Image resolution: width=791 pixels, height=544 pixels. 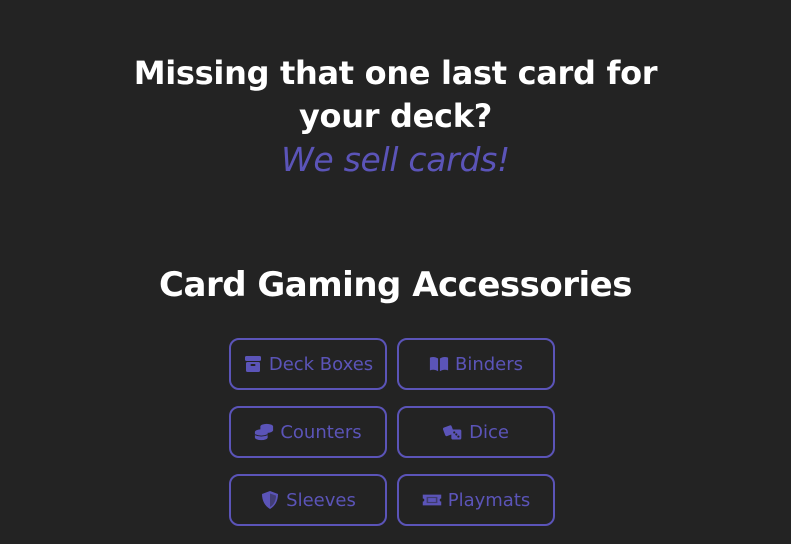 I want to click on counters-button: Counters, so click(x=308, y=432).